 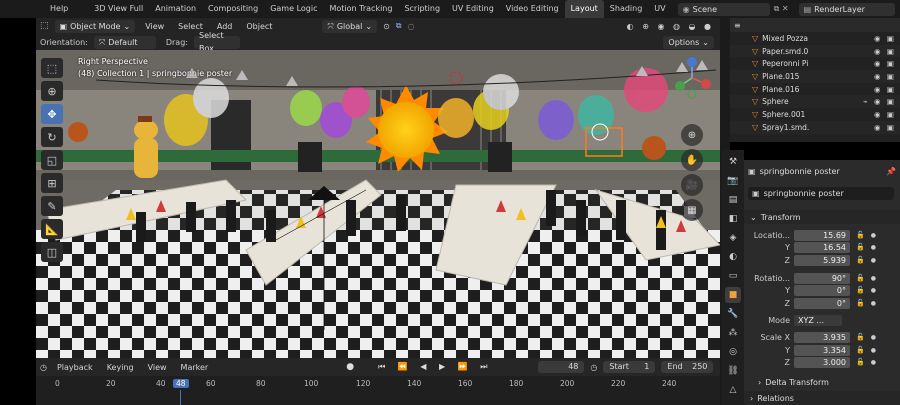 What do you see at coordinates (52, 137) in the screenshot?
I see `rotate-tool: ↻` at bounding box center [52, 137].